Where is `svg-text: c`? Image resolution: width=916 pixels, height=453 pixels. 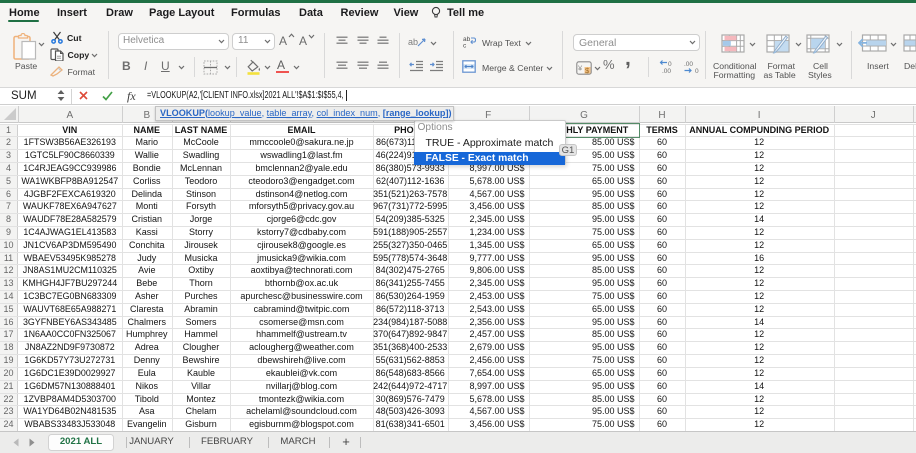 svg-text: c is located at coordinates (465, 46).